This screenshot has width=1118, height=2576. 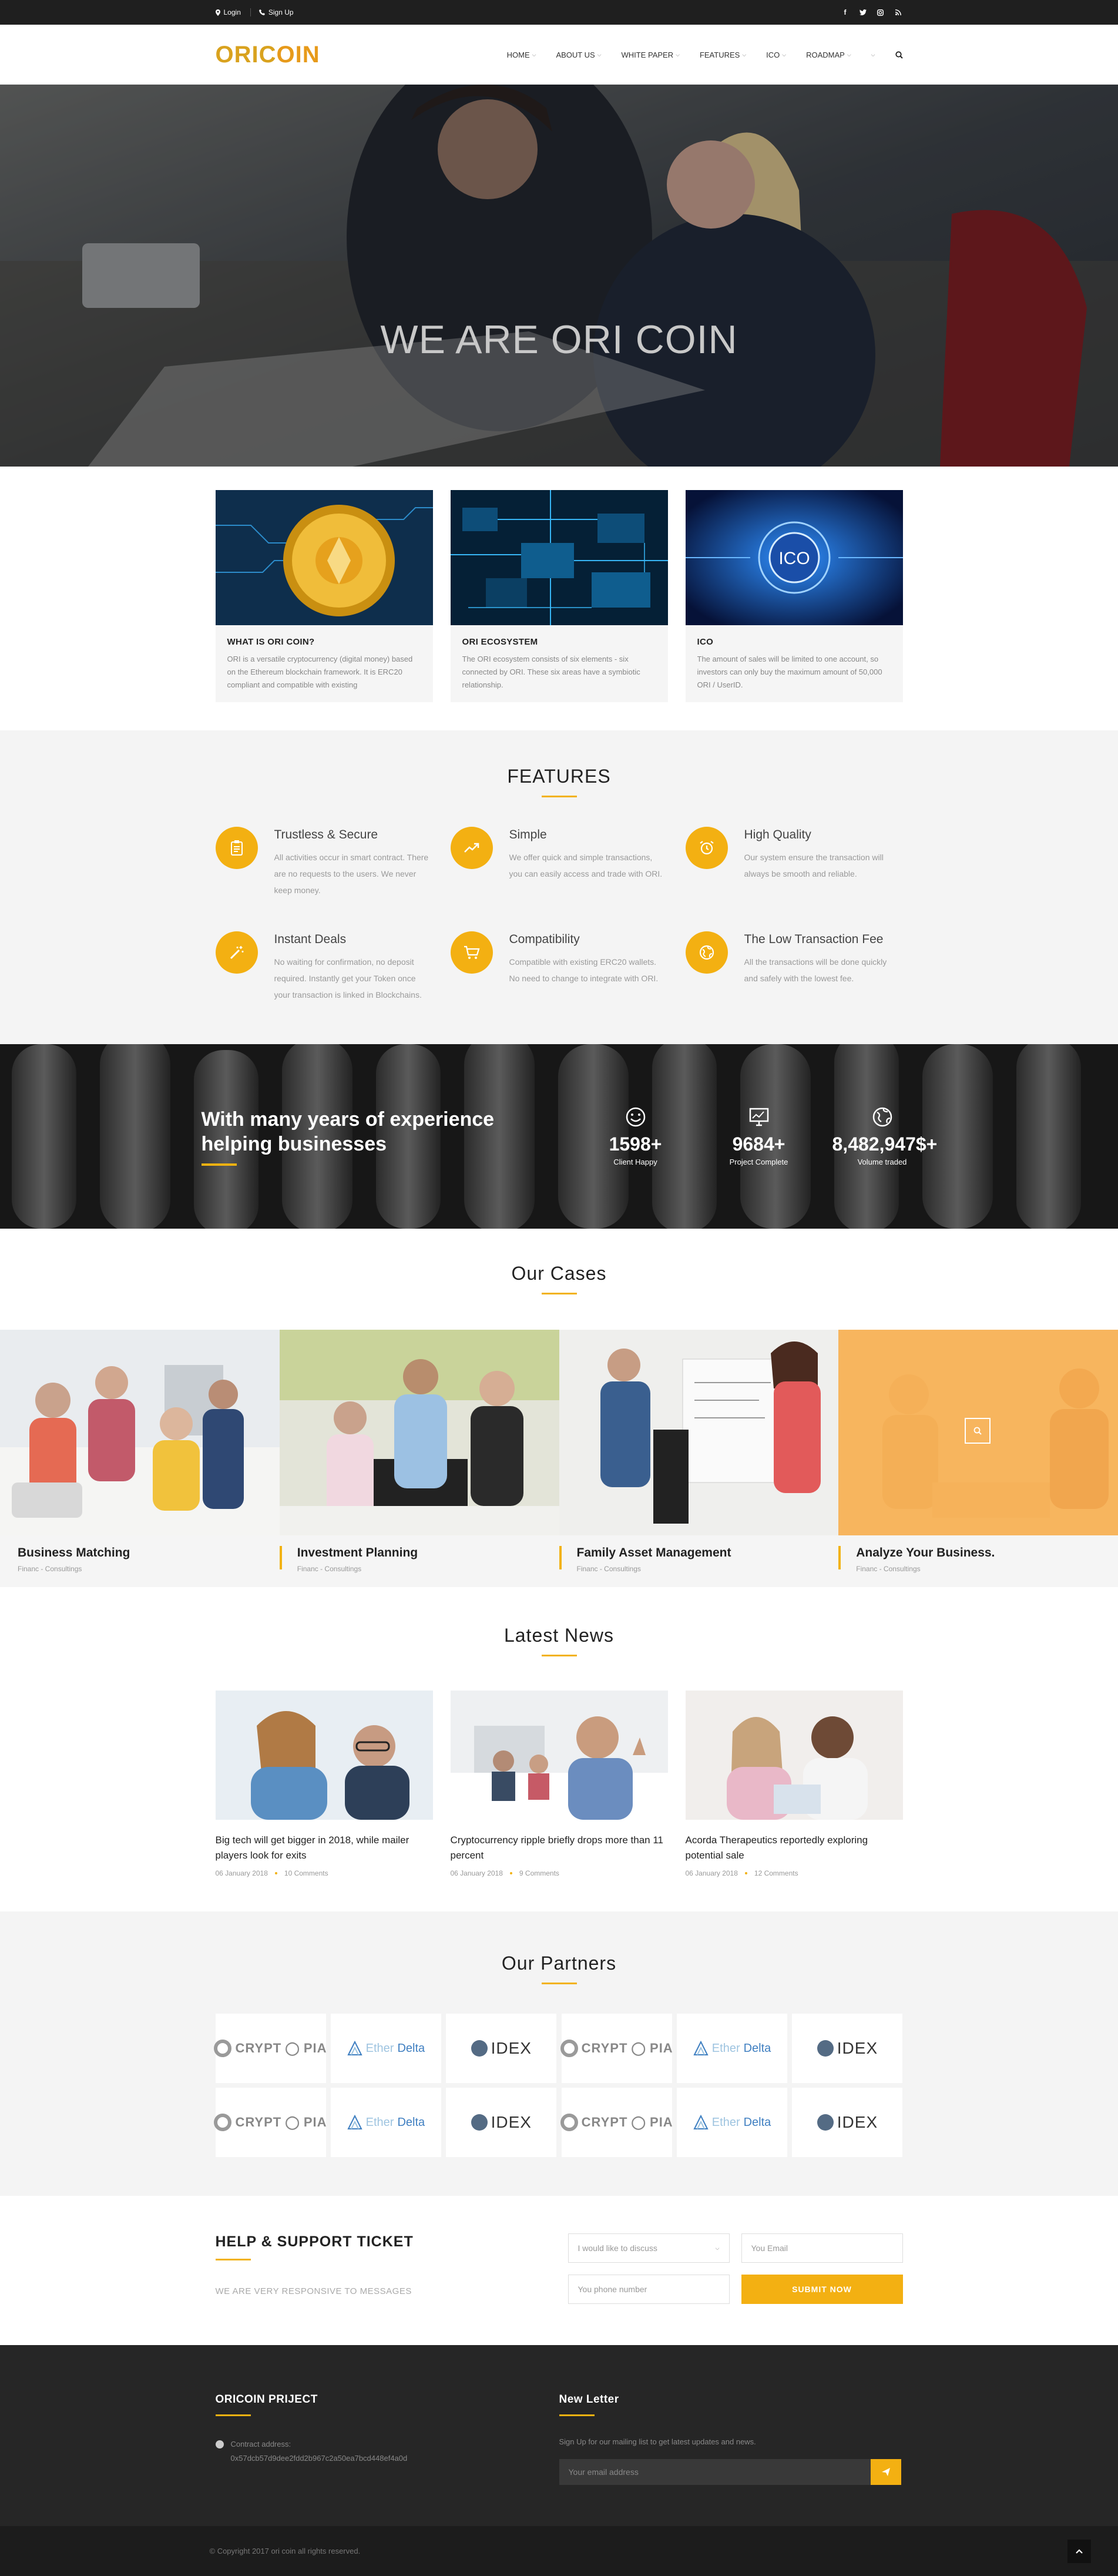 What do you see at coordinates (267, 2400) in the screenshot?
I see `footer-project-title: ORICOIN PRIJECT` at bounding box center [267, 2400].